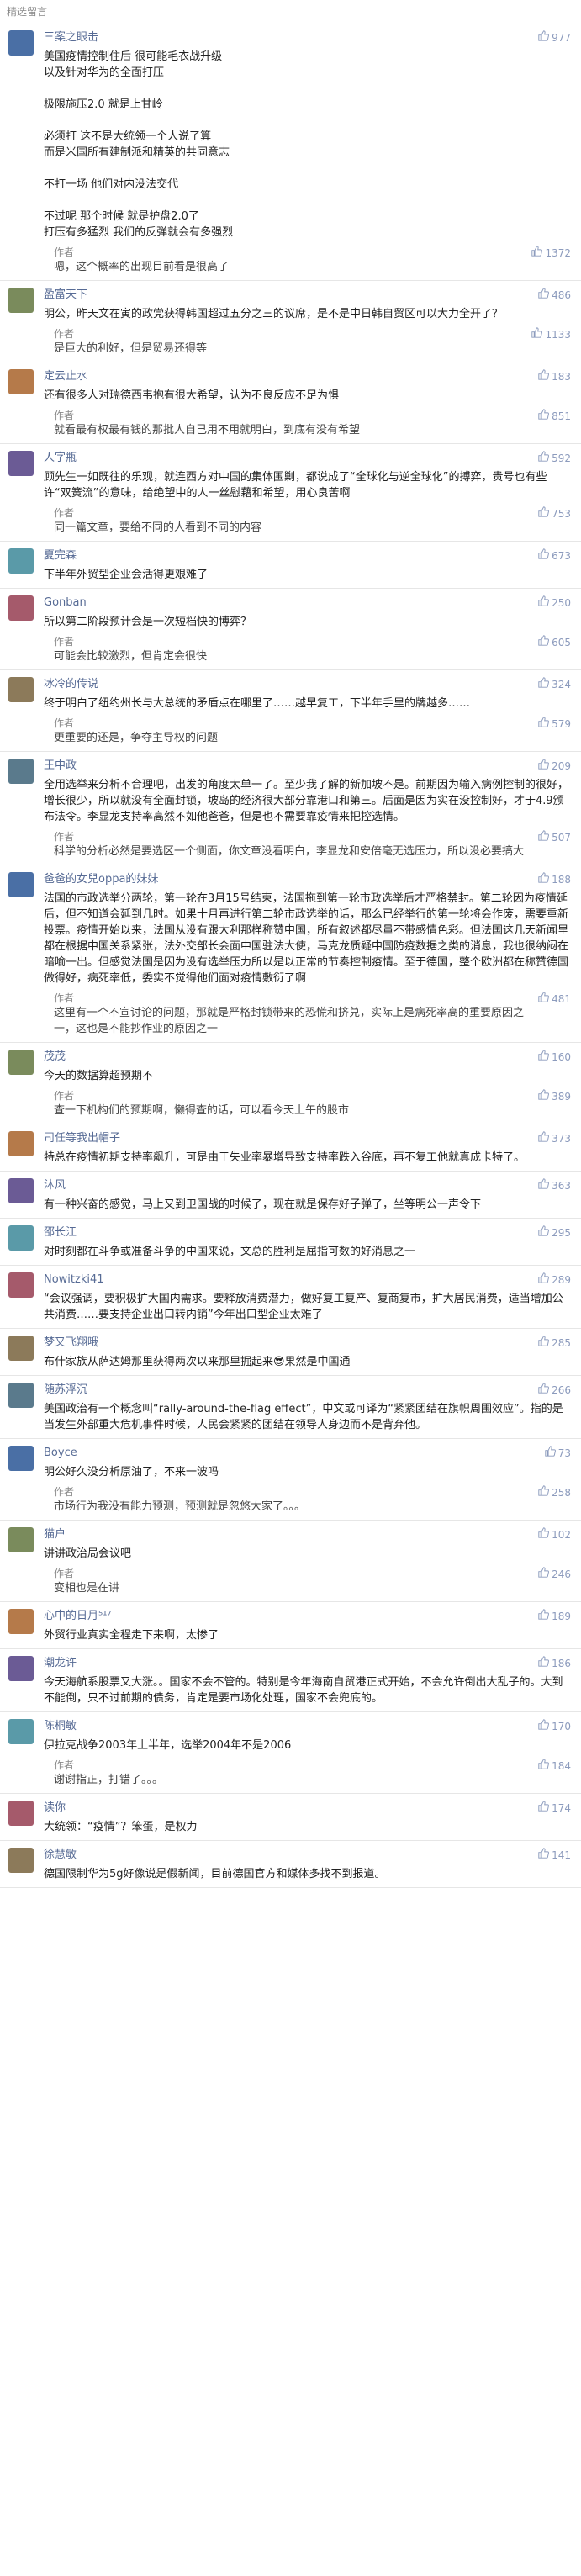  What do you see at coordinates (262, 1280) in the screenshot?
I see `comment-nickname: Nowitzki41` at bounding box center [262, 1280].